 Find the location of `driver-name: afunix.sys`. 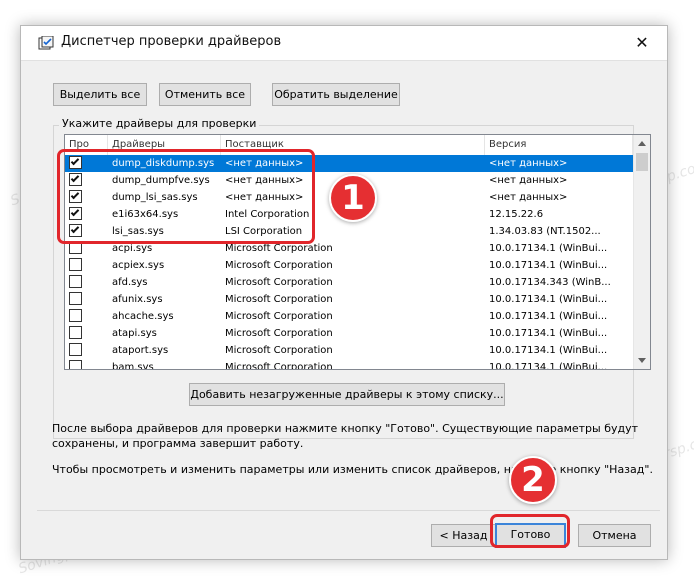

driver-name: afunix.sys is located at coordinates (137, 299).